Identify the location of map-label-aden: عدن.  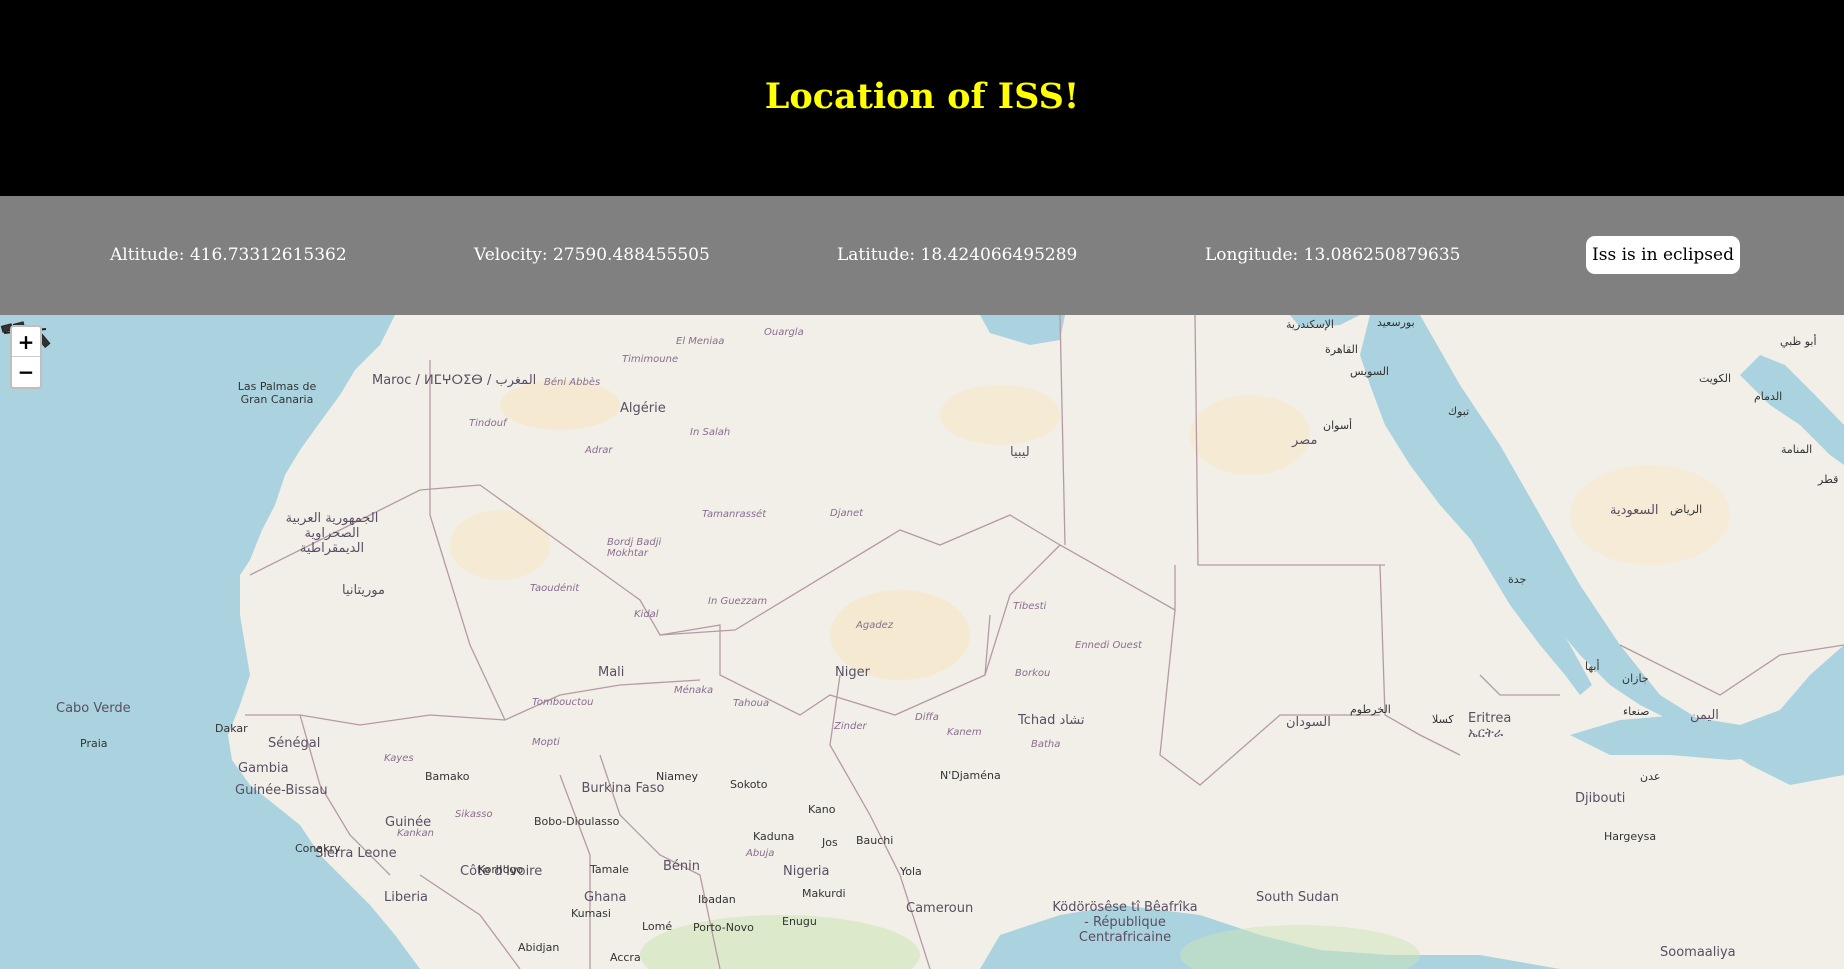
(1650, 776).